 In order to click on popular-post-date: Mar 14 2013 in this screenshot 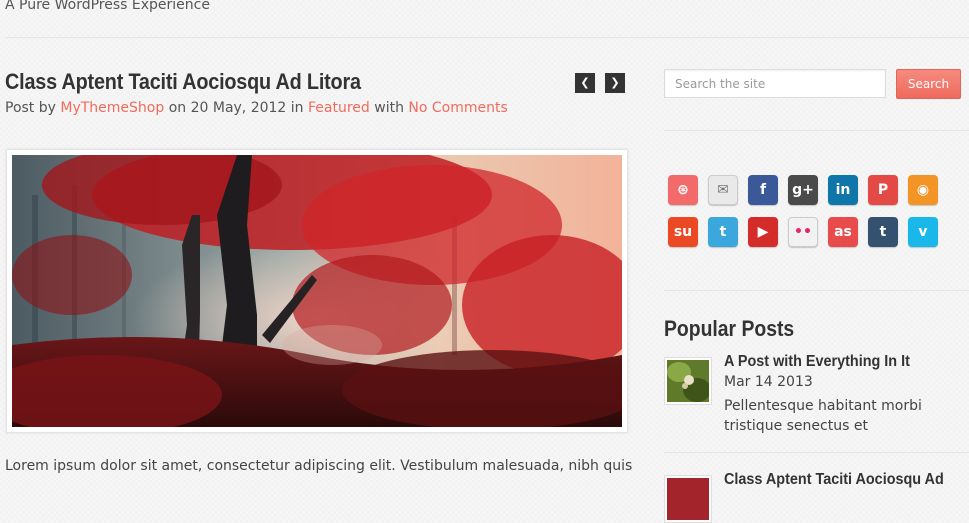, I will do `click(768, 382)`.